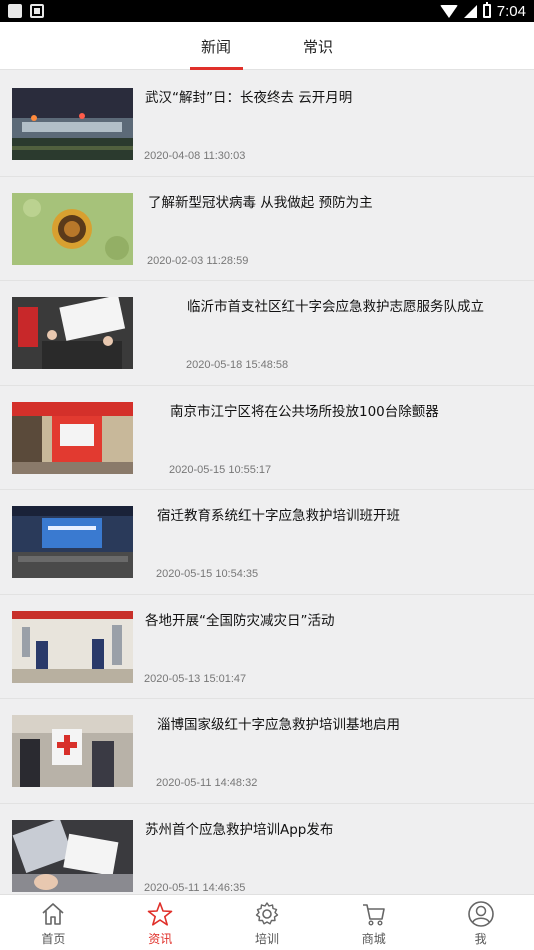 The height and width of the screenshot is (950, 534). I want to click on news-item: 武汉“解封”日：长夜终去 云开月明 2020-04-08 11:30:03, so click(267, 124).